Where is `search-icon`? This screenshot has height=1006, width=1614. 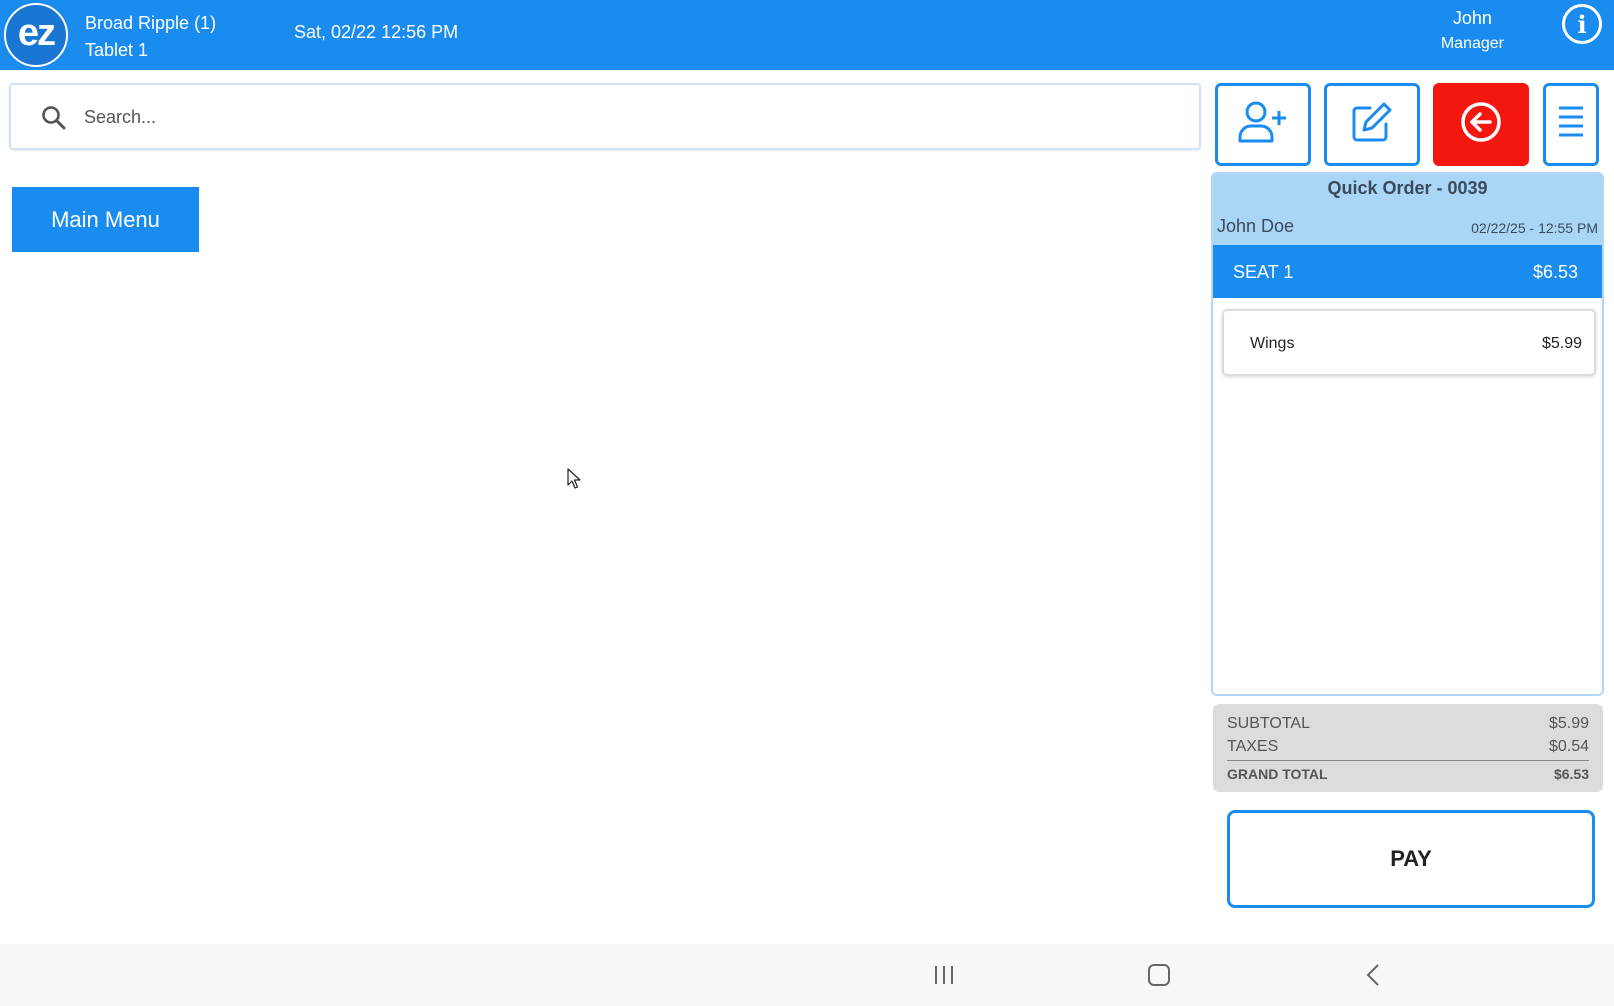
search-icon is located at coordinates (54, 120).